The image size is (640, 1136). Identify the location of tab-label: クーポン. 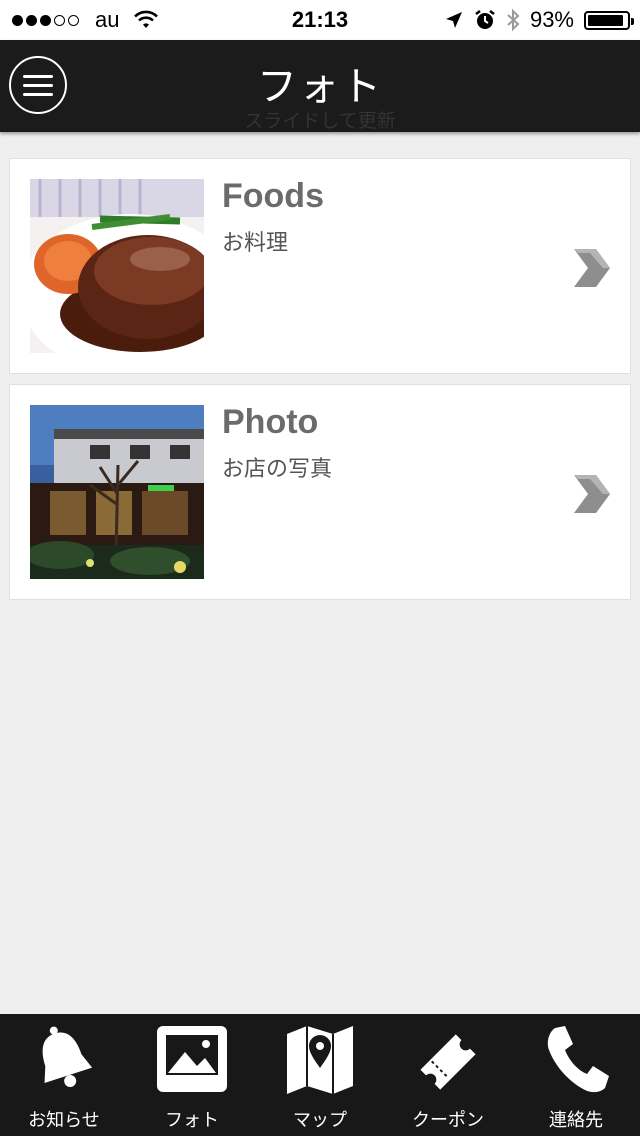
(448, 1120).